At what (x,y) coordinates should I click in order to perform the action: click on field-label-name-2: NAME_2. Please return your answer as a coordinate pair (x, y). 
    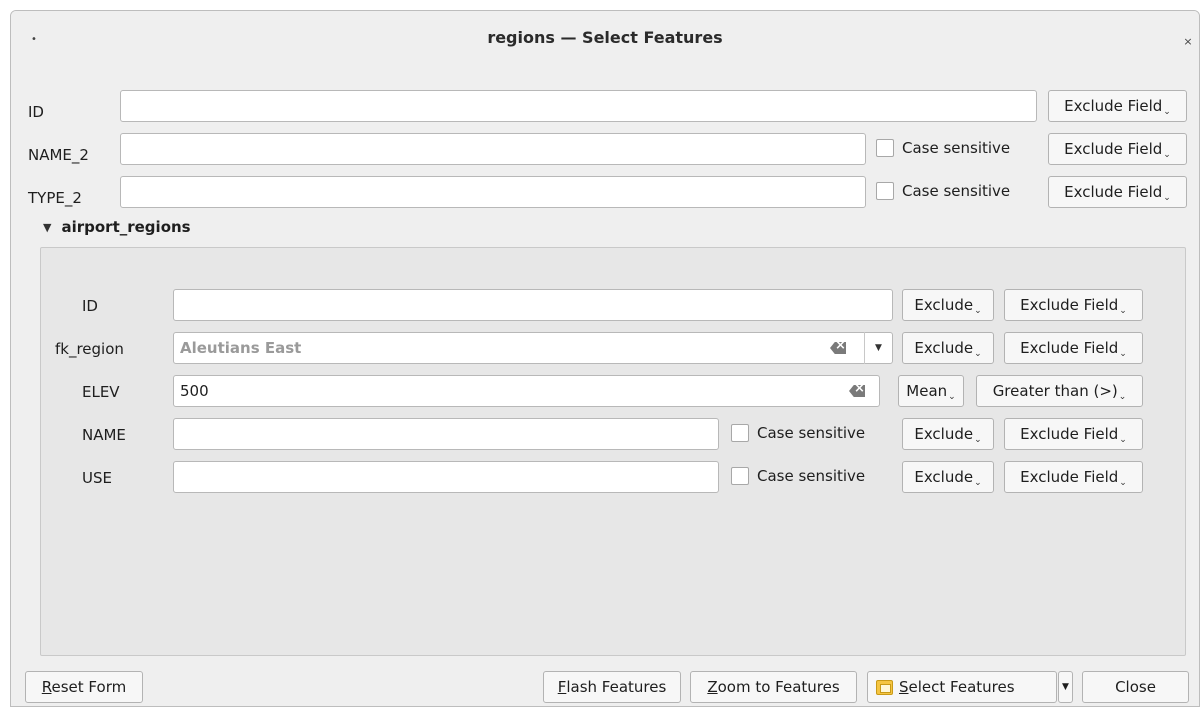
    Looking at the image, I should click on (58, 155).